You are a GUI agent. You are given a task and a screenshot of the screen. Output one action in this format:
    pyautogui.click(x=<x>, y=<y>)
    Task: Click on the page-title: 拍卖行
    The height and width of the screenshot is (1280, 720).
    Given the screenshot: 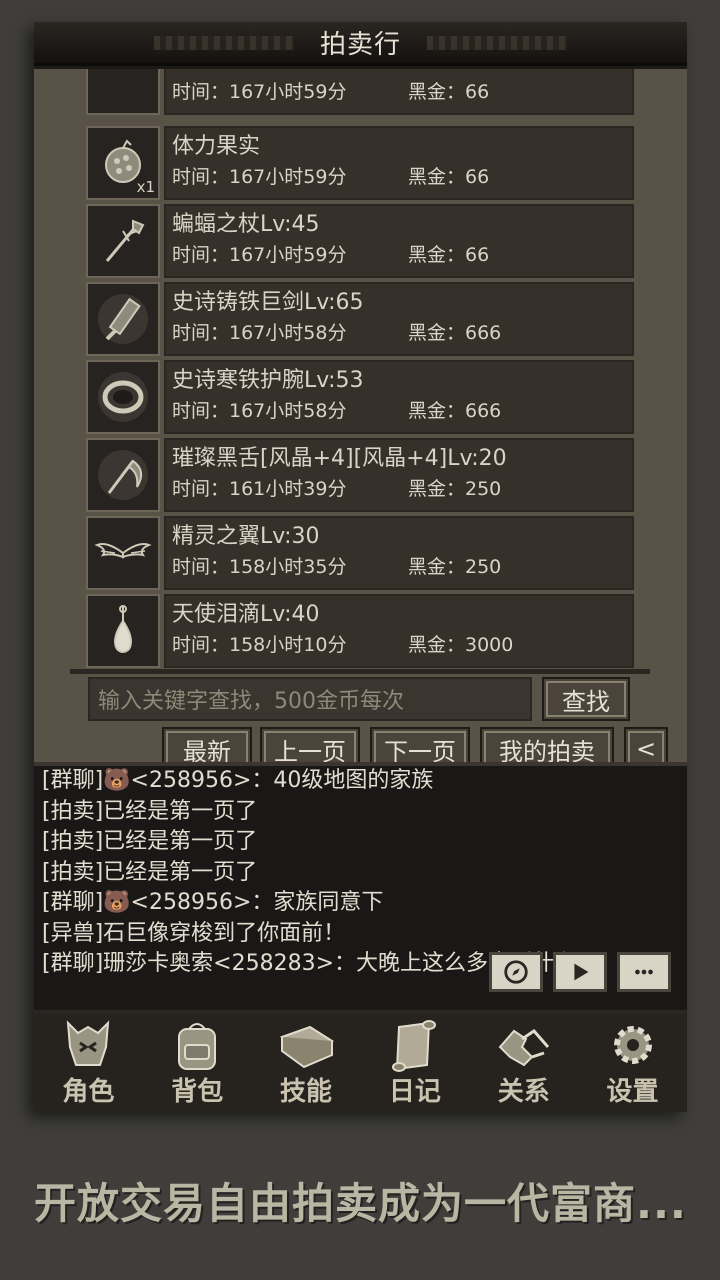 What is the action you would take?
    pyautogui.click(x=360, y=44)
    